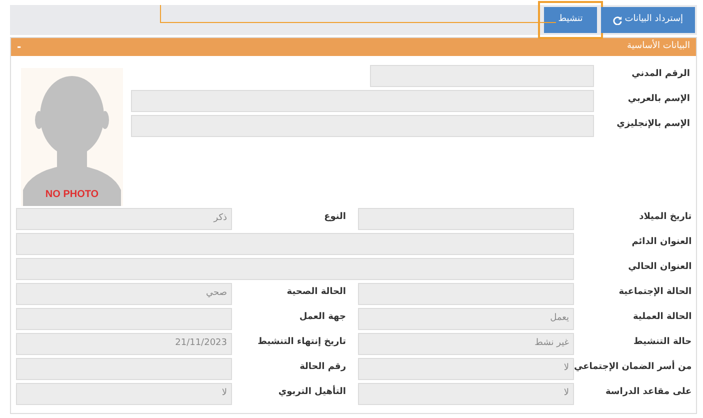  Describe the element at coordinates (19, 47) in the screenshot. I see `collapse-toggle: -` at that location.